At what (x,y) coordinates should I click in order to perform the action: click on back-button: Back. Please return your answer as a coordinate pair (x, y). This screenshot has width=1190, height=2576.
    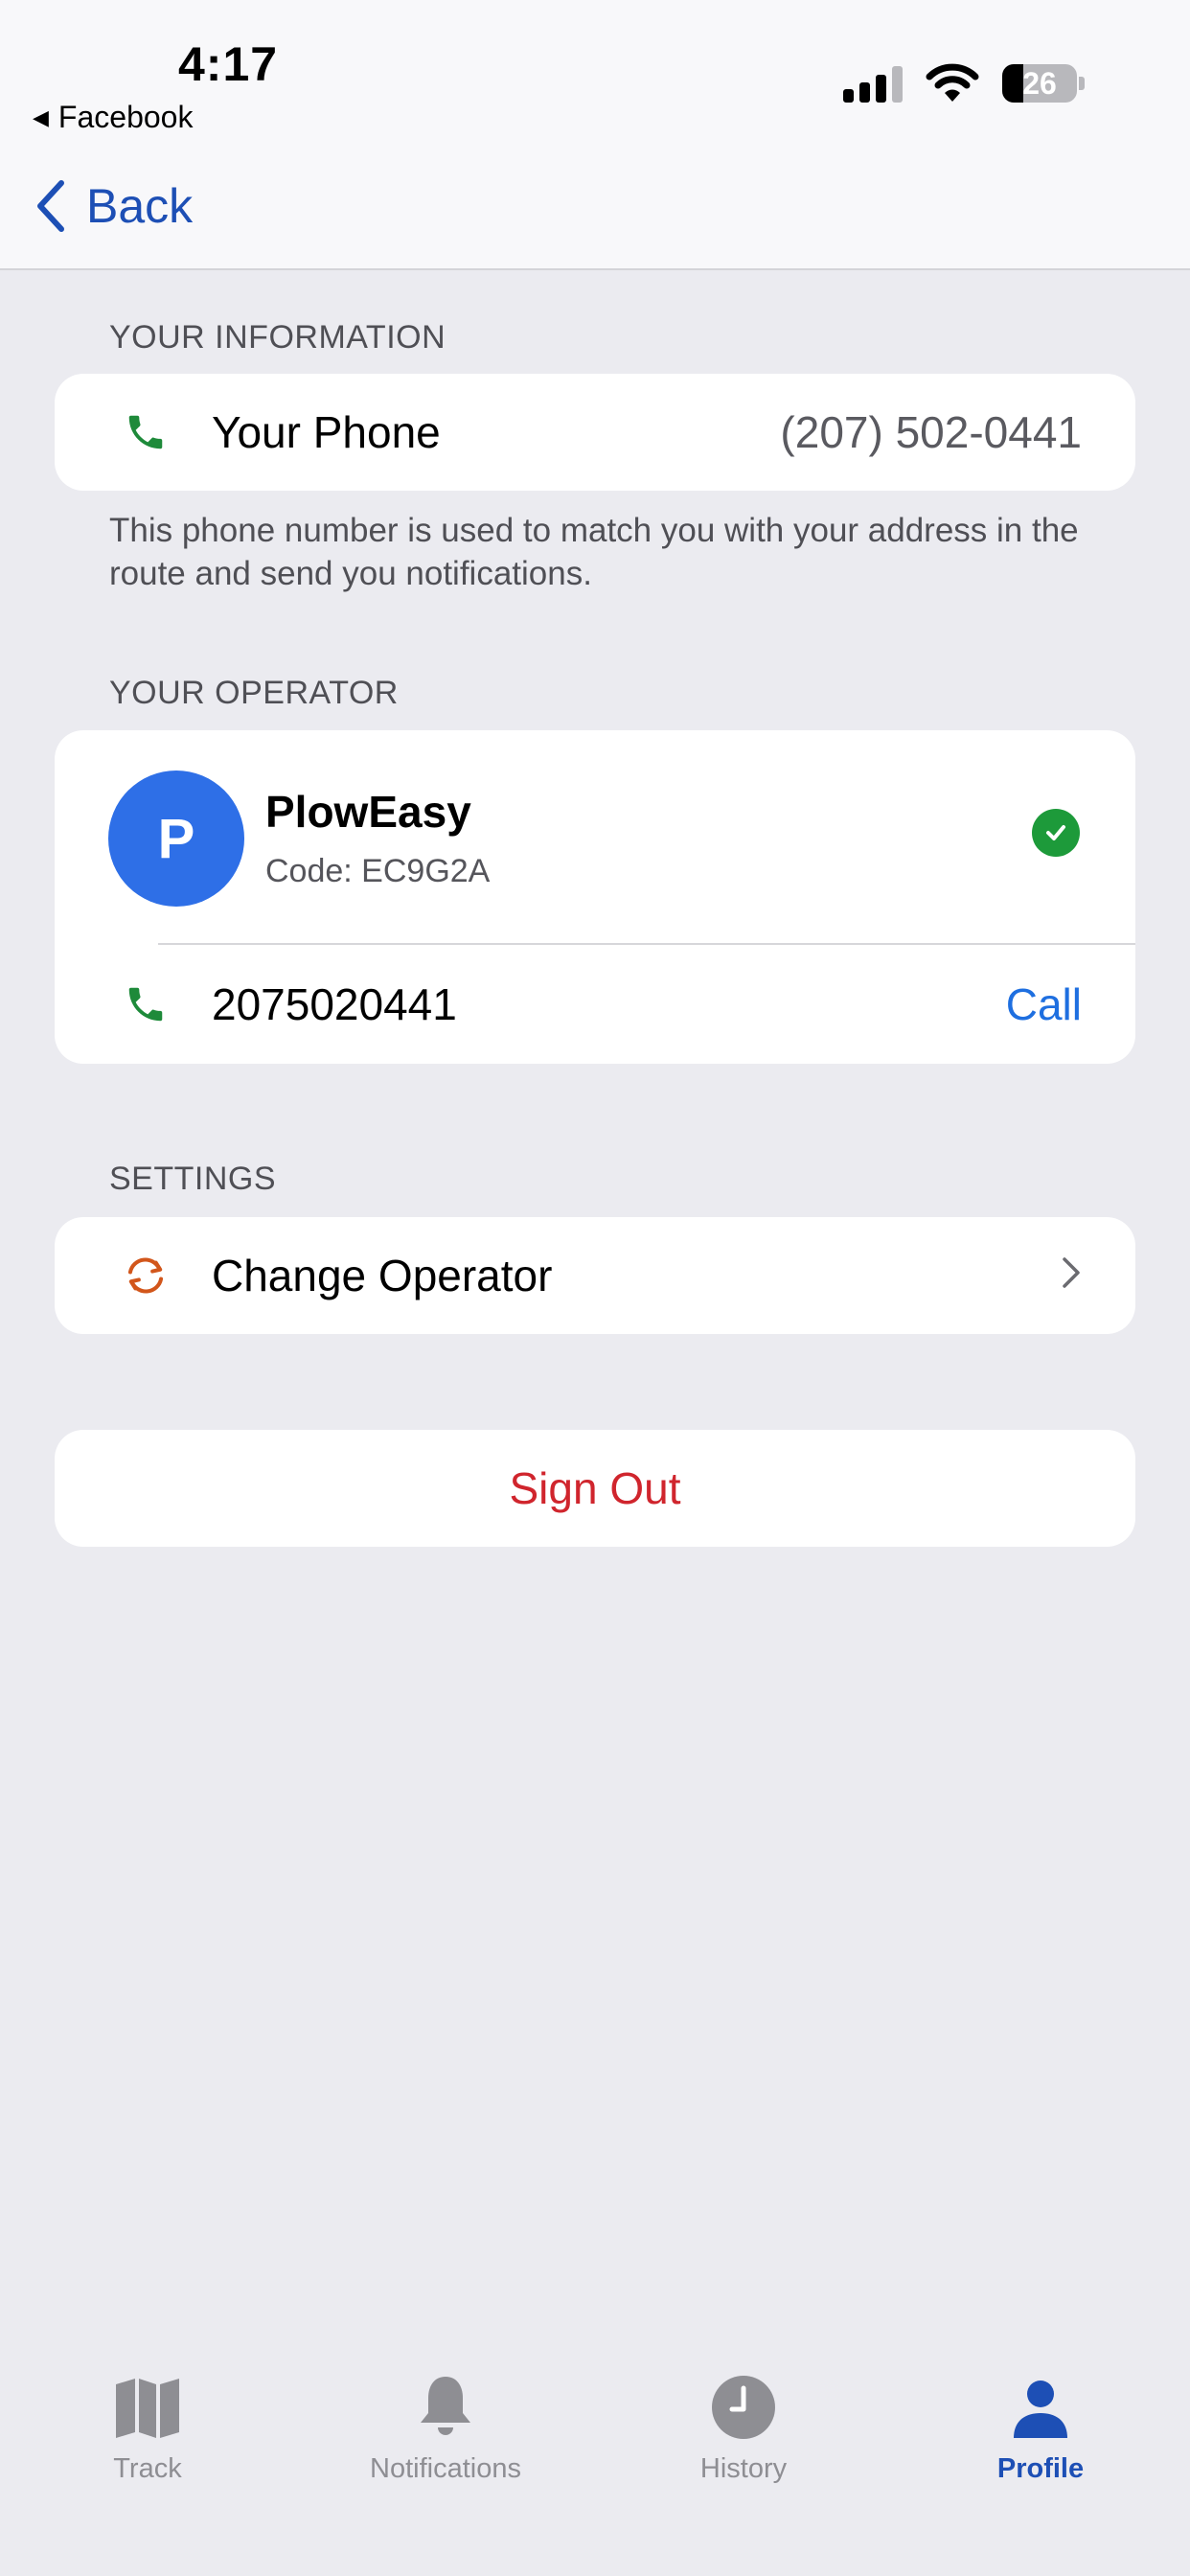
    Looking at the image, I should click on (114, 206).